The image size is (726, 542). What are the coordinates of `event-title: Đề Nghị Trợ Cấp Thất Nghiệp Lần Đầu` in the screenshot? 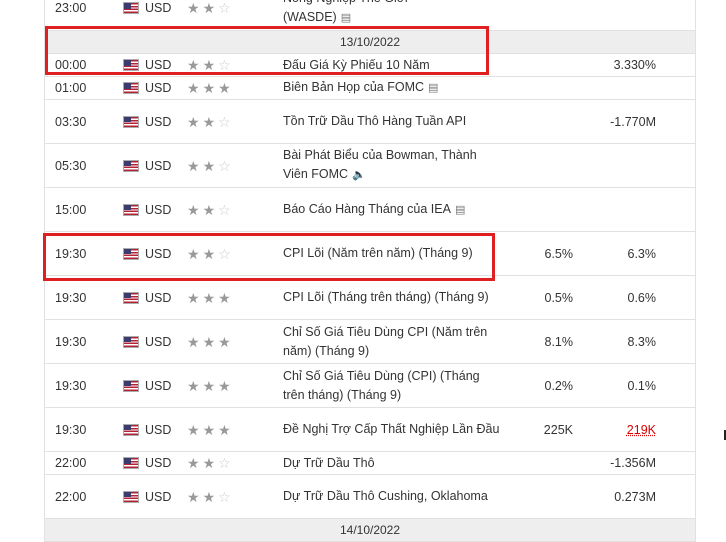 It's located at (391, 429).